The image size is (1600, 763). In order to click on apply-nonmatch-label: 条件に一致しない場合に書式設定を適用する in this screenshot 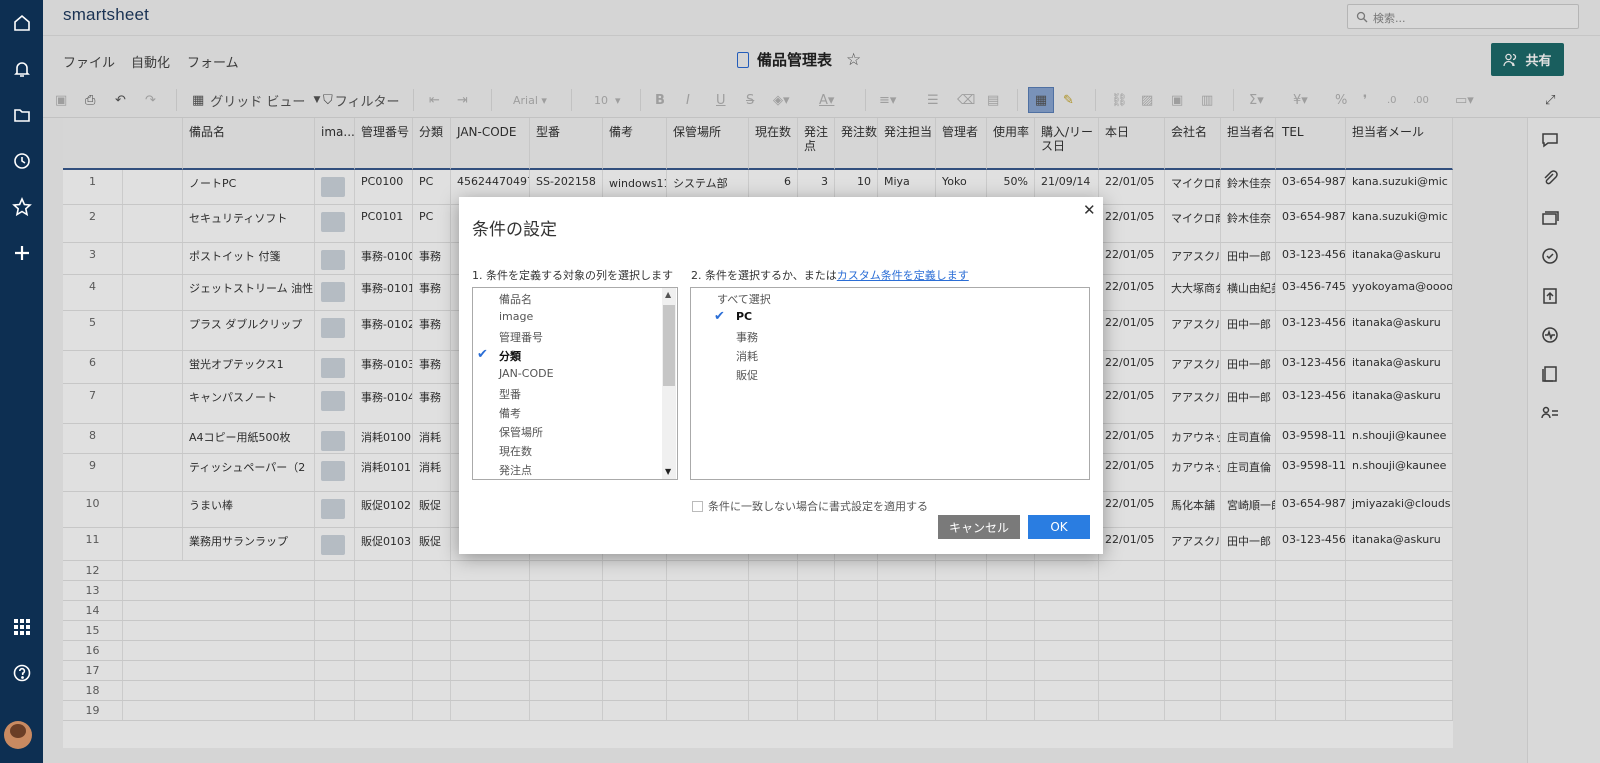, I will do `click(818, 506)`.